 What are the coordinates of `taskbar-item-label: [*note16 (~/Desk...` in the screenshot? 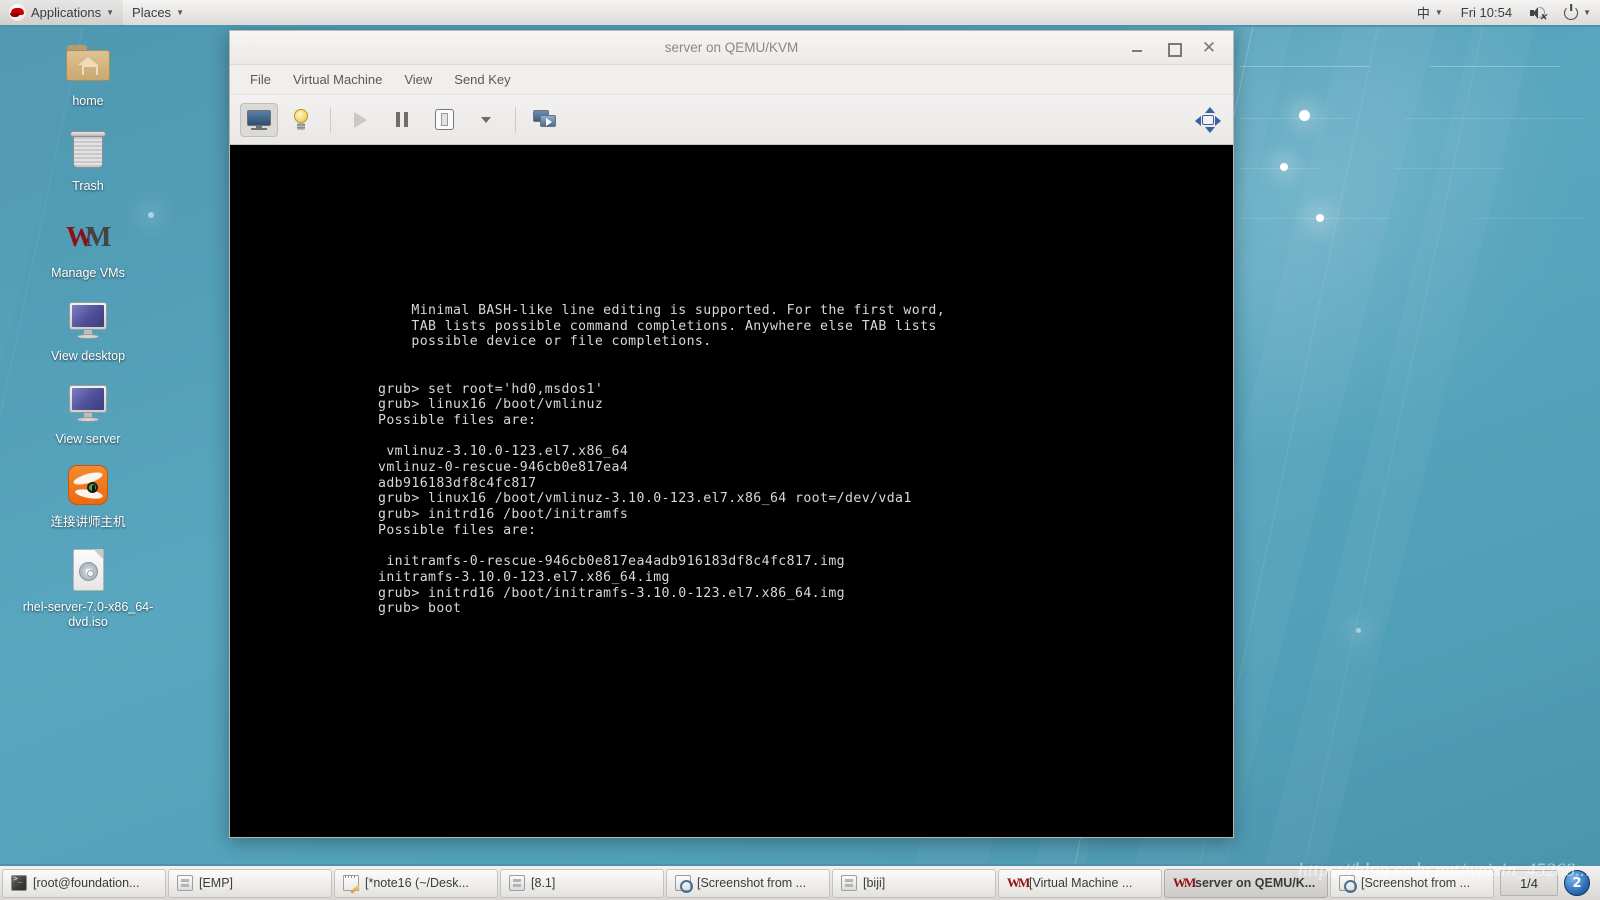 It's located at (417, 883).